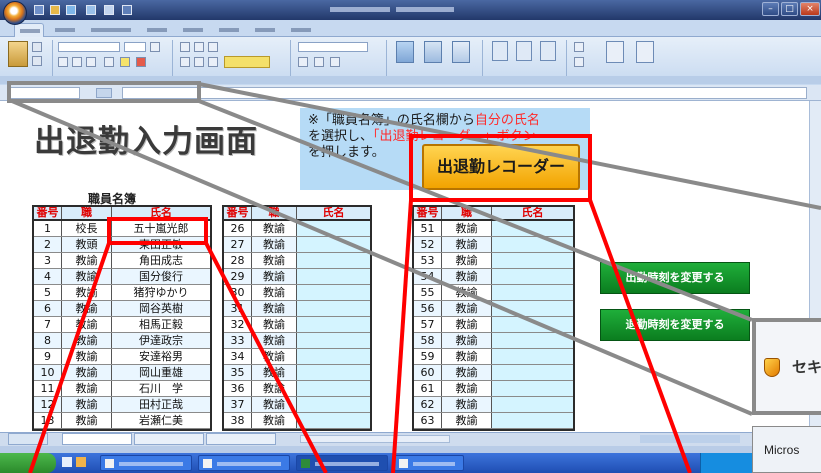 This screenshot has width=821, height=473. What do you see at coordinates (141, 62) in the screenshot?
I see `font-color-icon` at bounding box center [141, 62].